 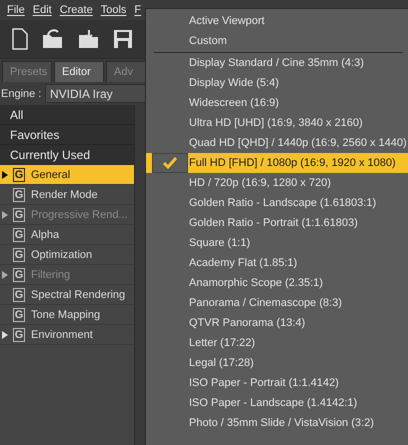 What do you see at coordinates (45, 234) in the screenshot?
I see `group-label: Alpha` at bounding box center [45, 234].